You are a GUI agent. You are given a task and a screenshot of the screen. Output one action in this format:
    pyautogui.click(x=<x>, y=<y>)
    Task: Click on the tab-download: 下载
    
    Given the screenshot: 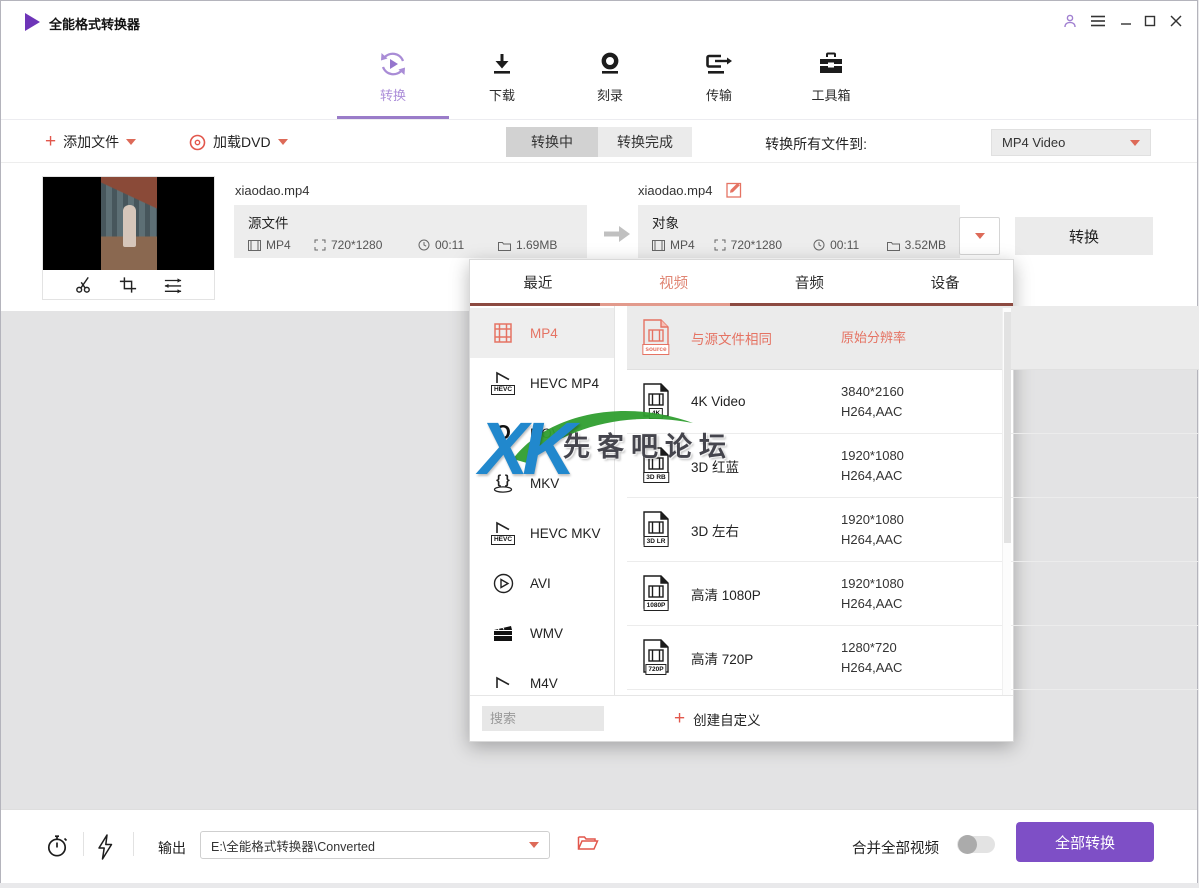 What is the action you would take?
    pyautogui.click(x=502, y=75)
    